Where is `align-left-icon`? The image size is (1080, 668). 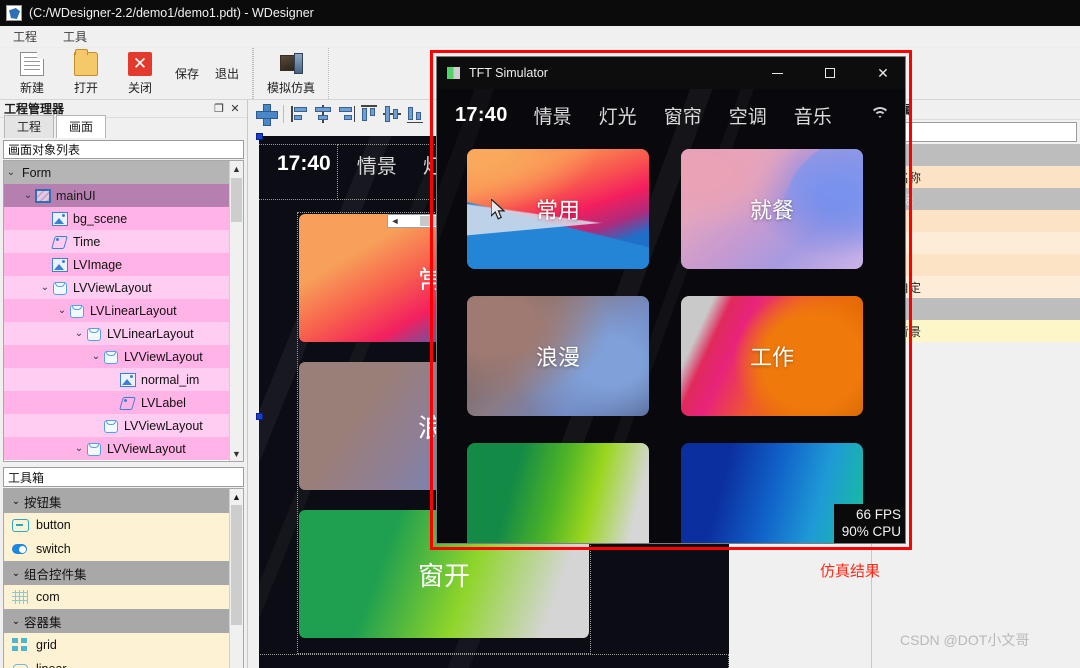
align-left-icon is located at coordinates (300, 114).